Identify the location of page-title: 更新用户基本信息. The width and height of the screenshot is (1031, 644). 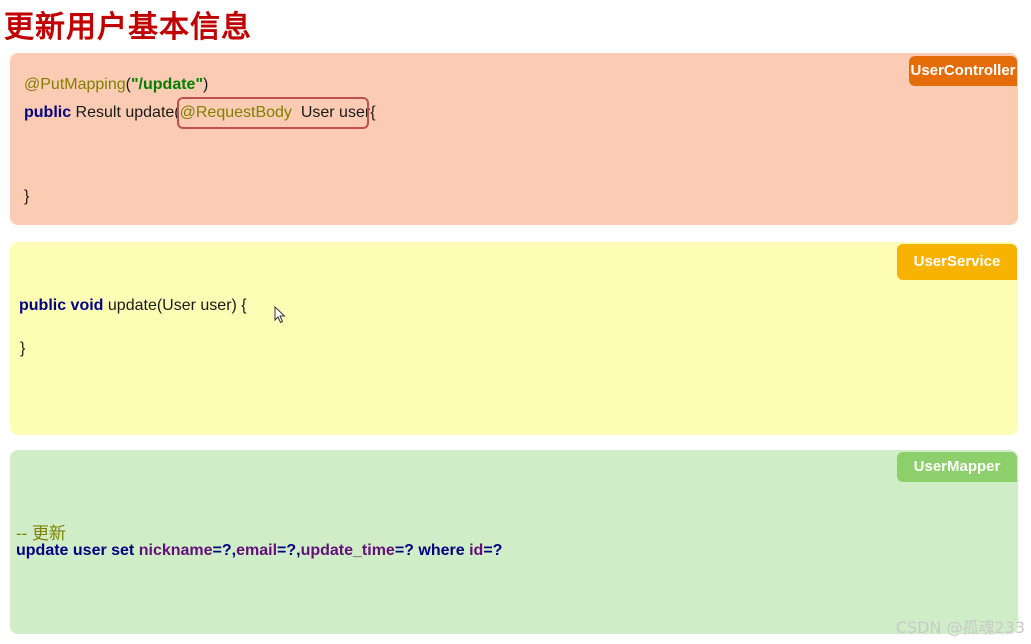
(128, 27).